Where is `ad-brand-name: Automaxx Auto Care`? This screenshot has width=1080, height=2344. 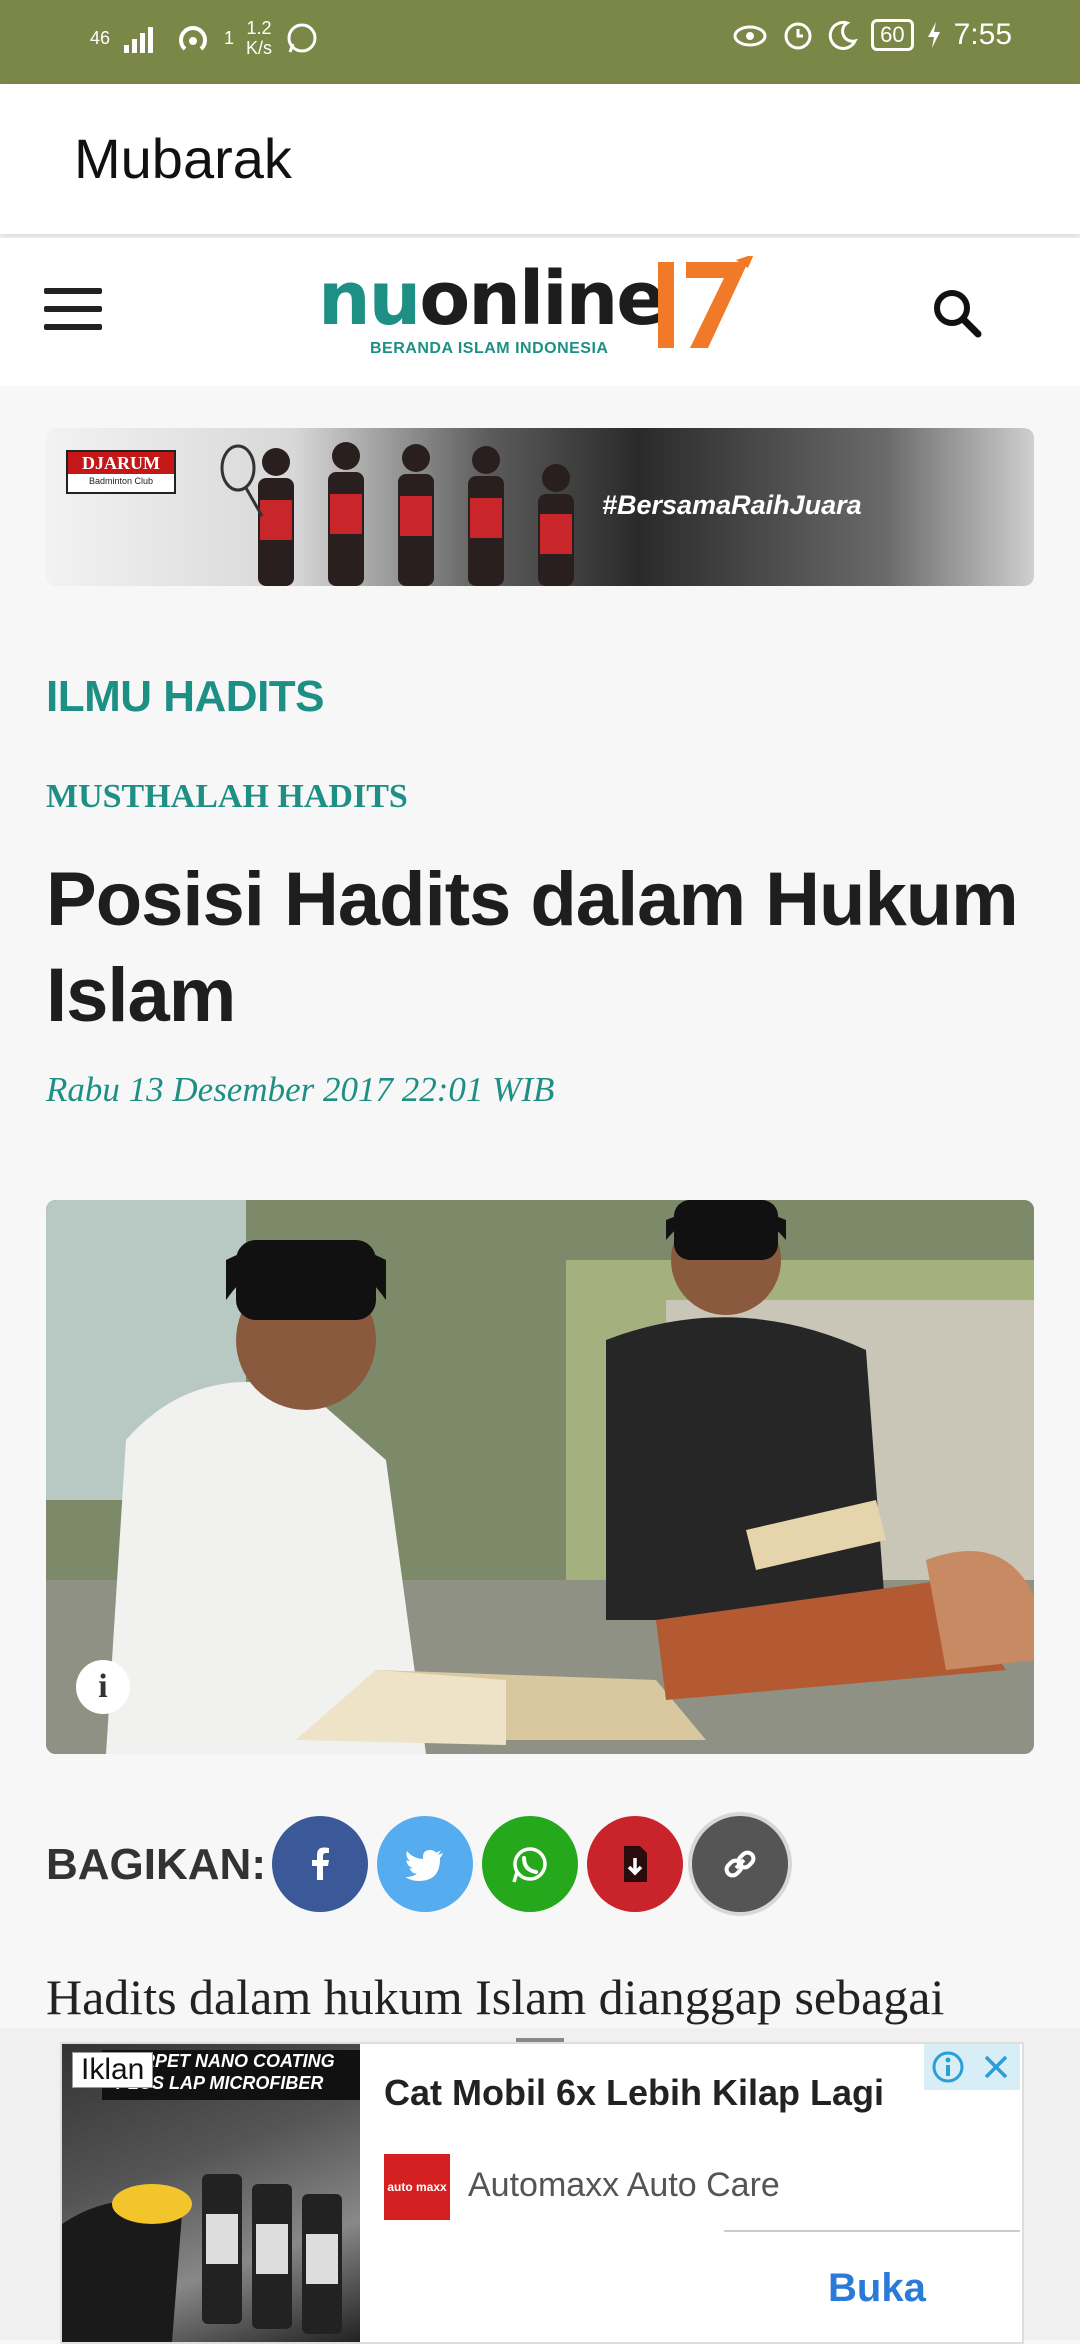
ad-brand-name: Automaxx Auto Care is located at coordinates (624, 2185).